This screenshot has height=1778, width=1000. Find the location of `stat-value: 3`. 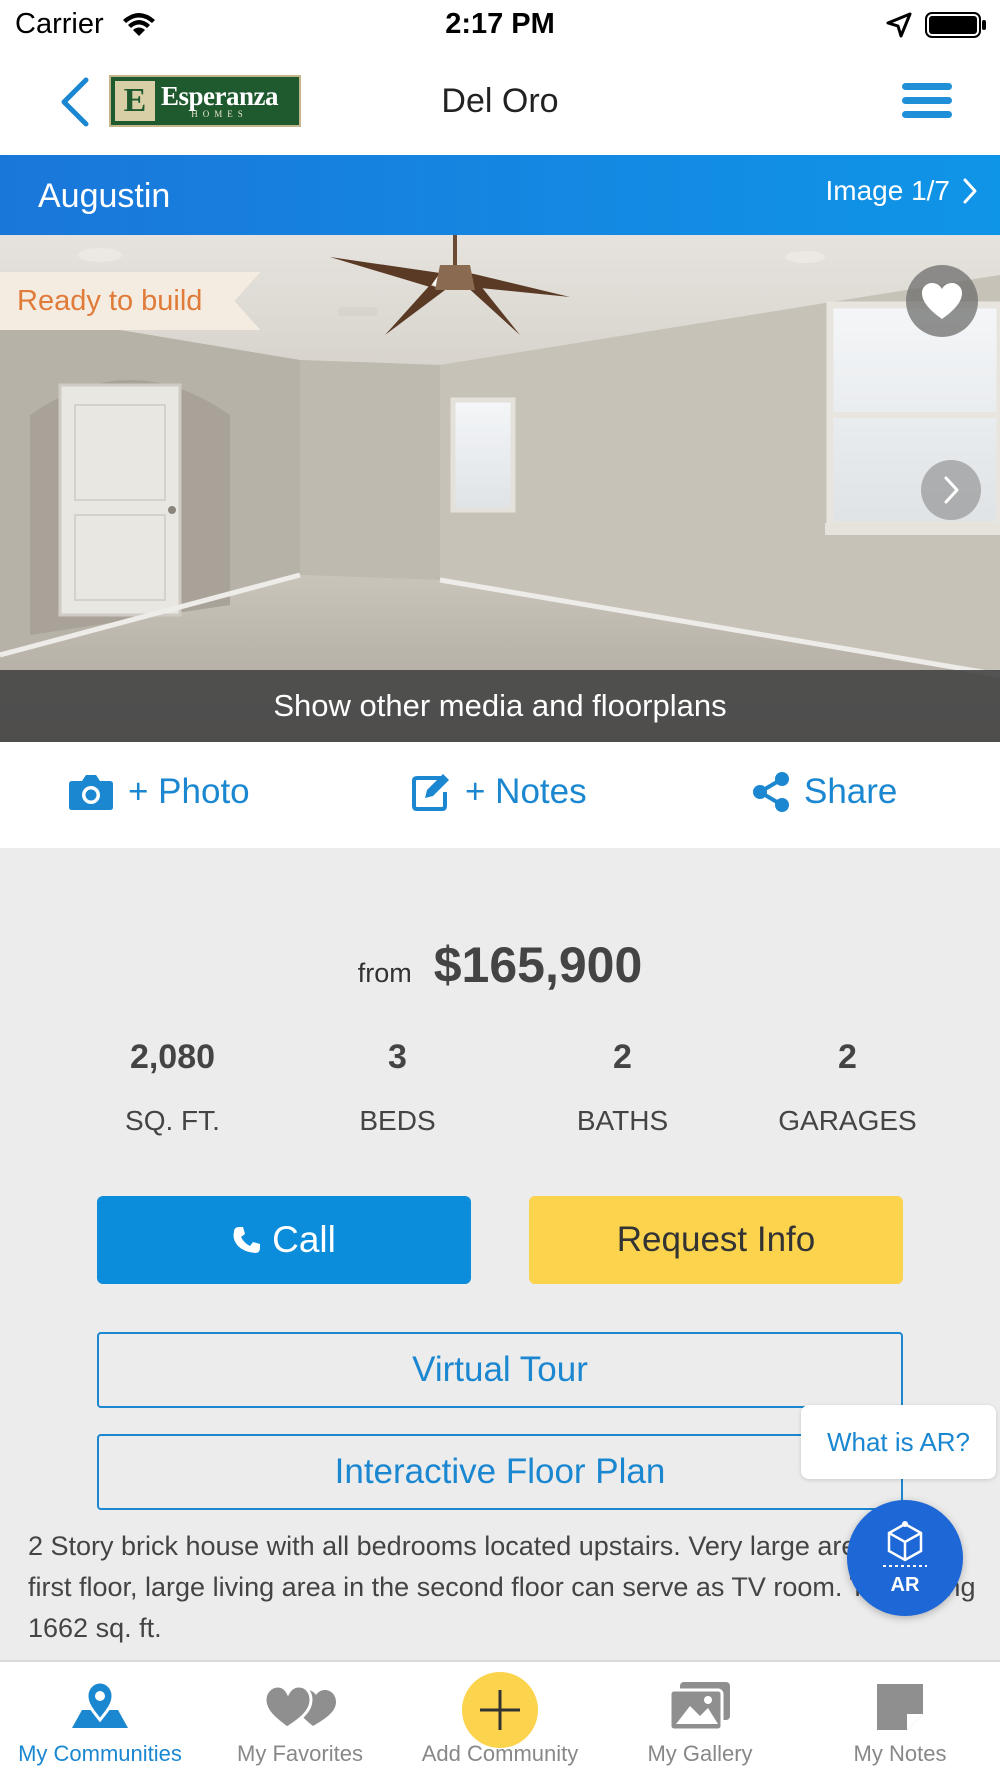

stat-value: 3 is located at coordinates (397, 1057).